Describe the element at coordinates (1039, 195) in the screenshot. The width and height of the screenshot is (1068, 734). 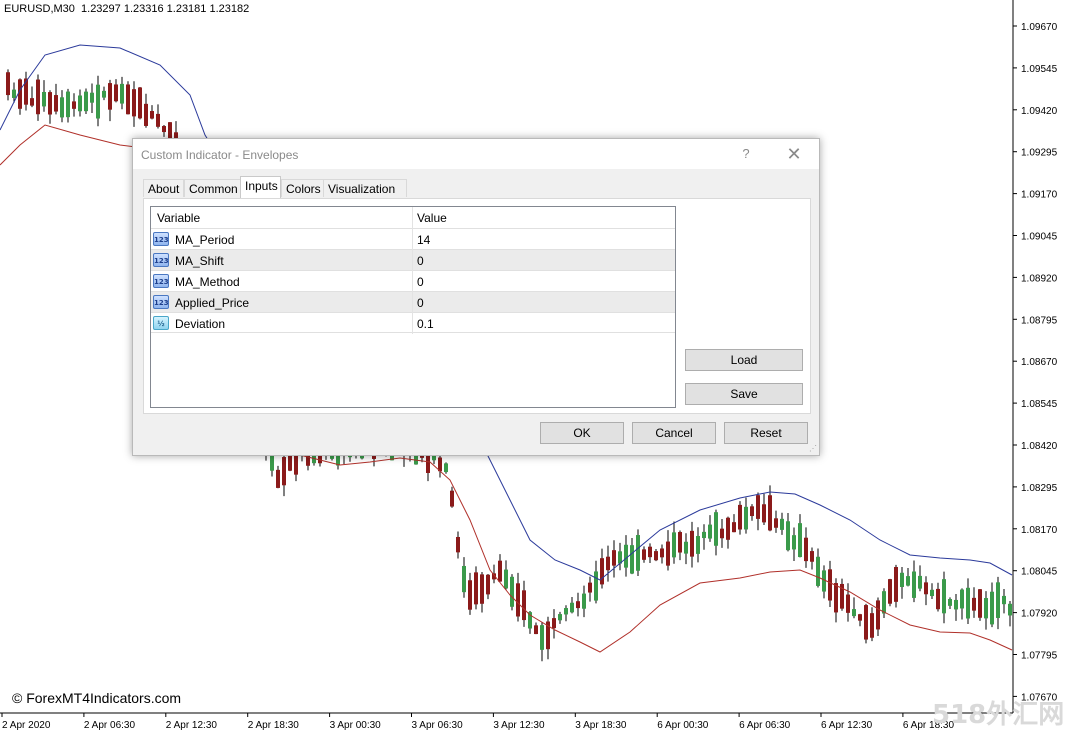
I see `price-tick-label: 1.09170` at that location.